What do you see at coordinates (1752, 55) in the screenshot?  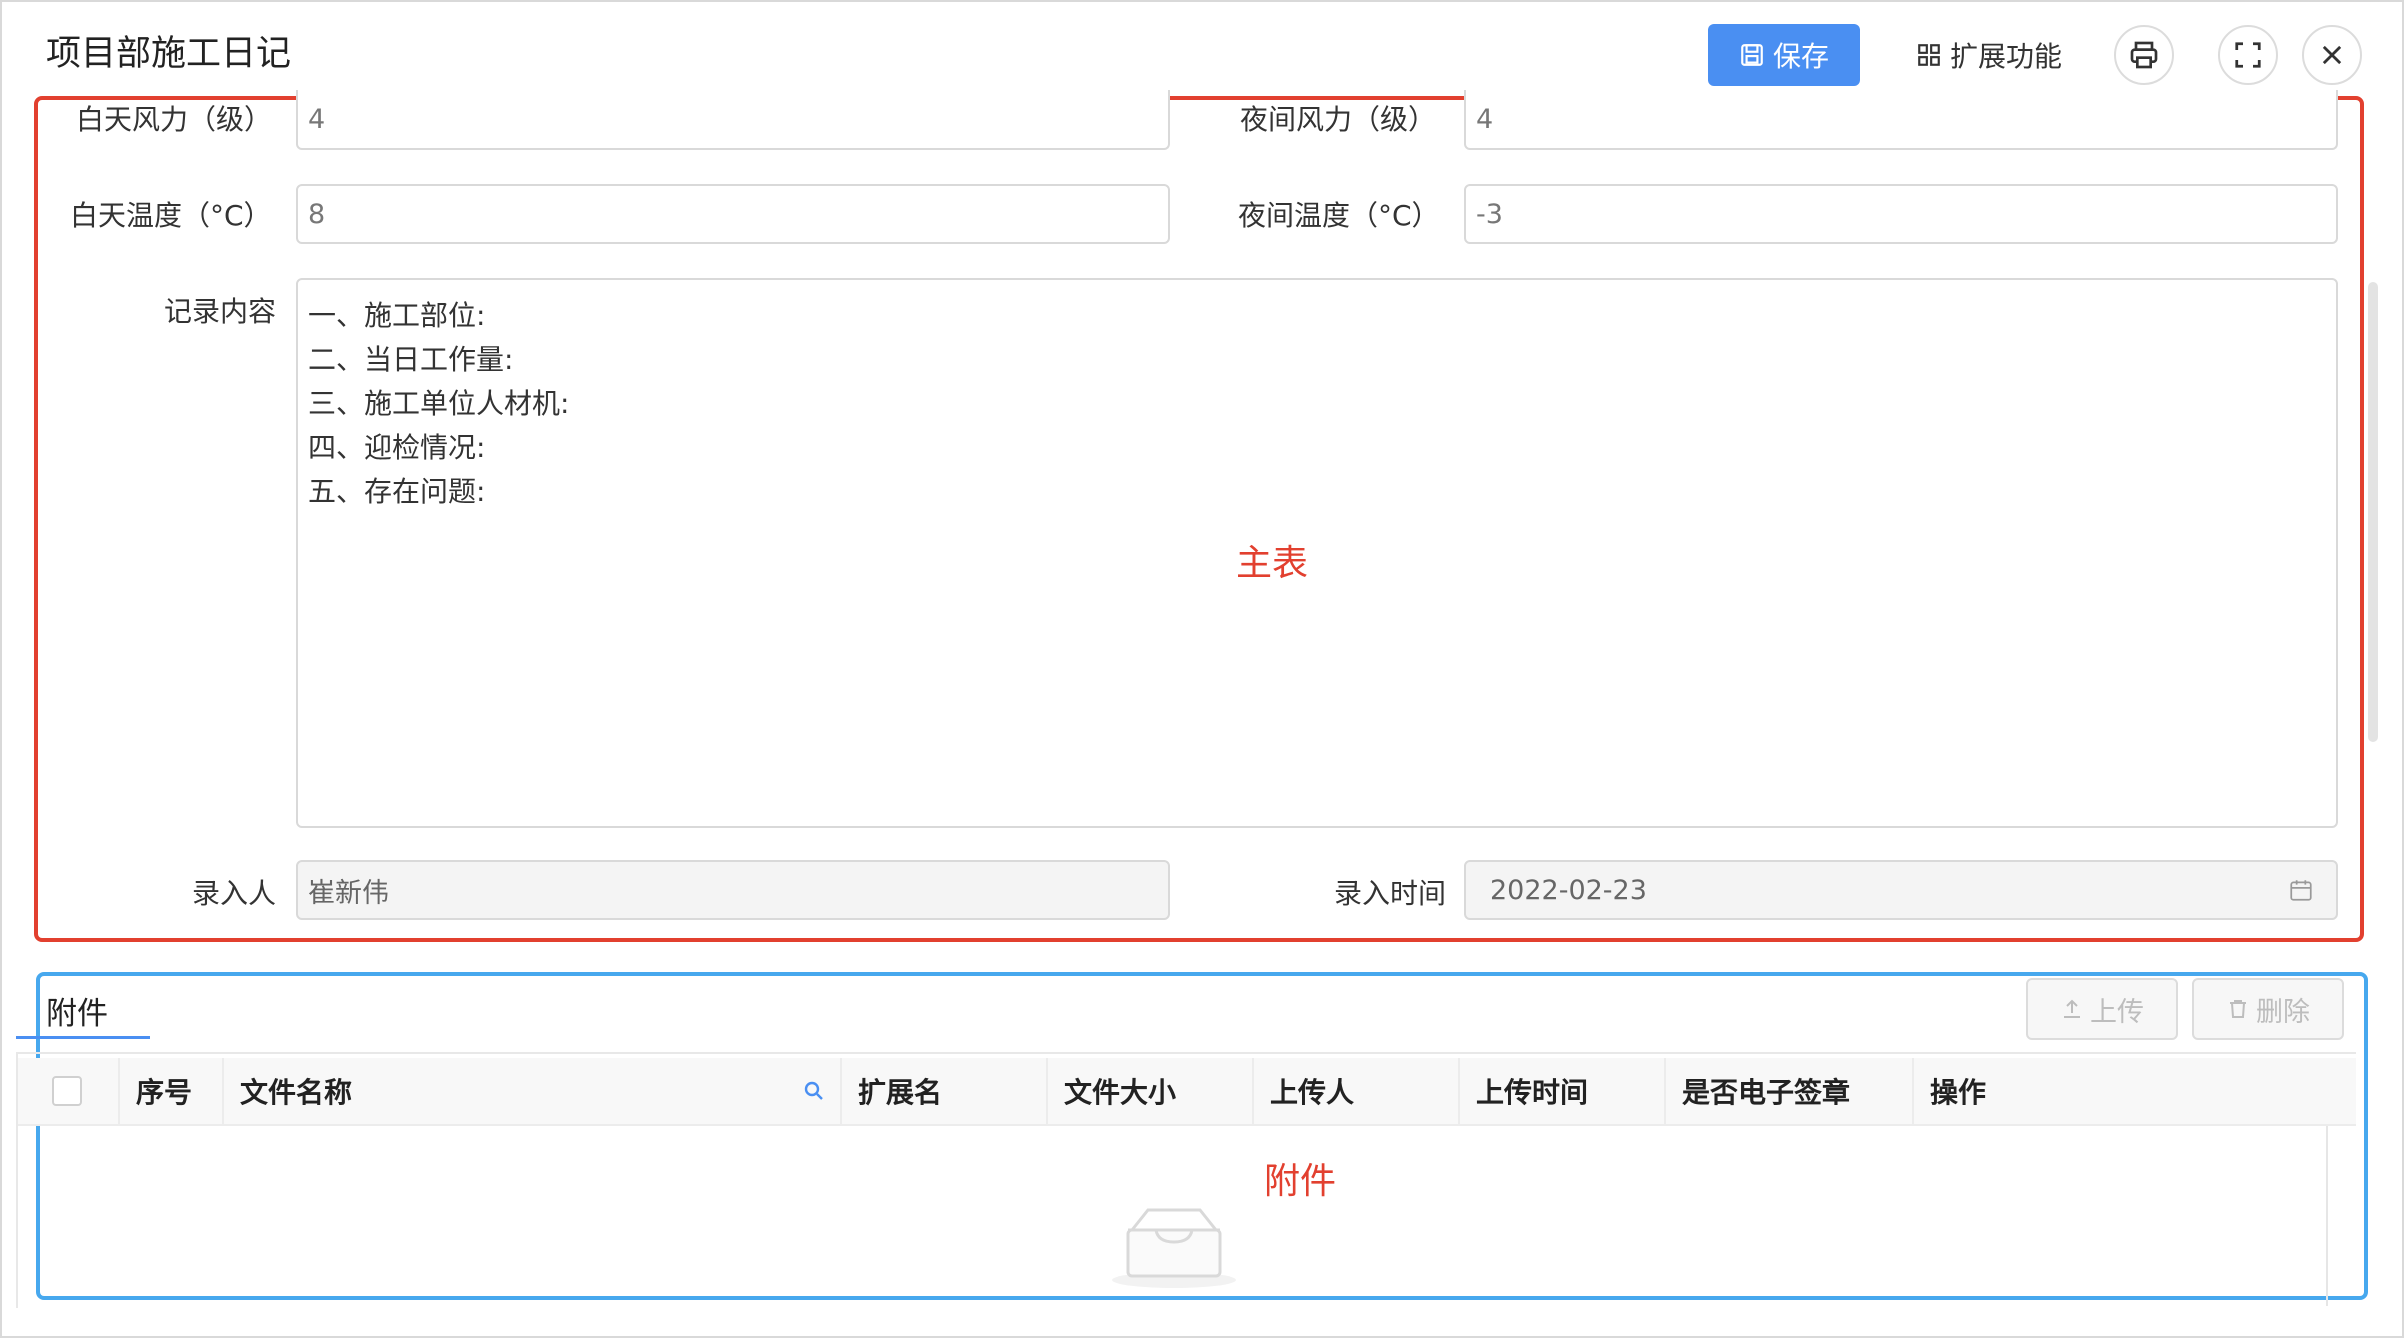 I see `save-icon` at bounding box center [1752, 55].